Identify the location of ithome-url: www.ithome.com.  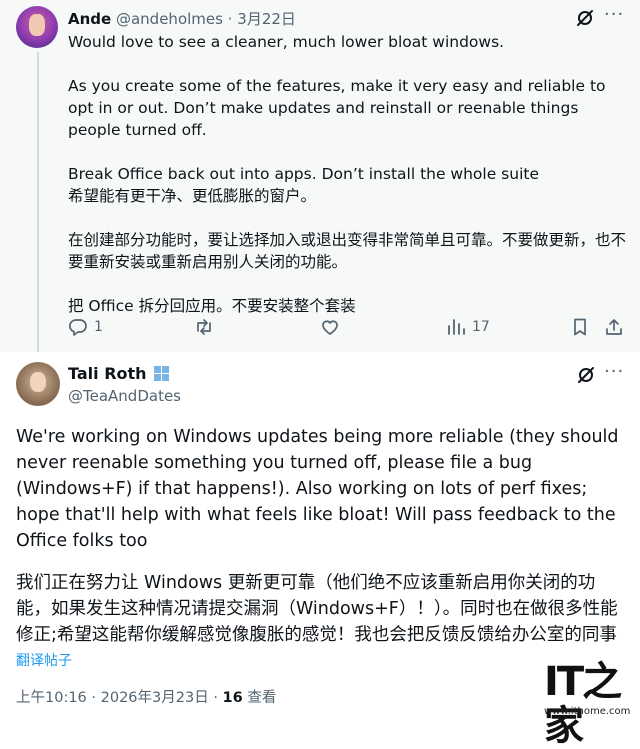
(587, 711).